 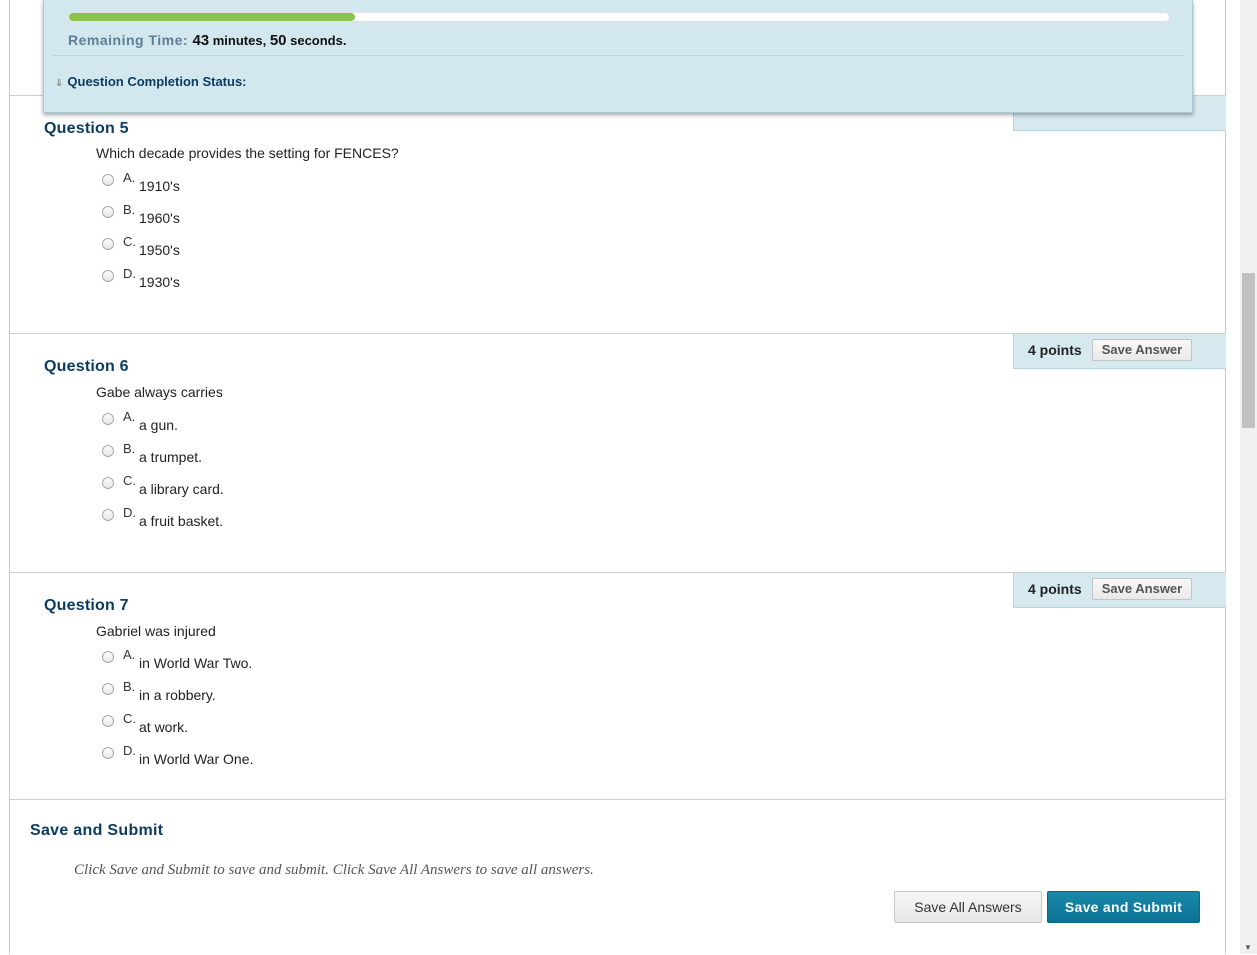 I want to click on option-label: a trumpet., so click(x=170, y=457).